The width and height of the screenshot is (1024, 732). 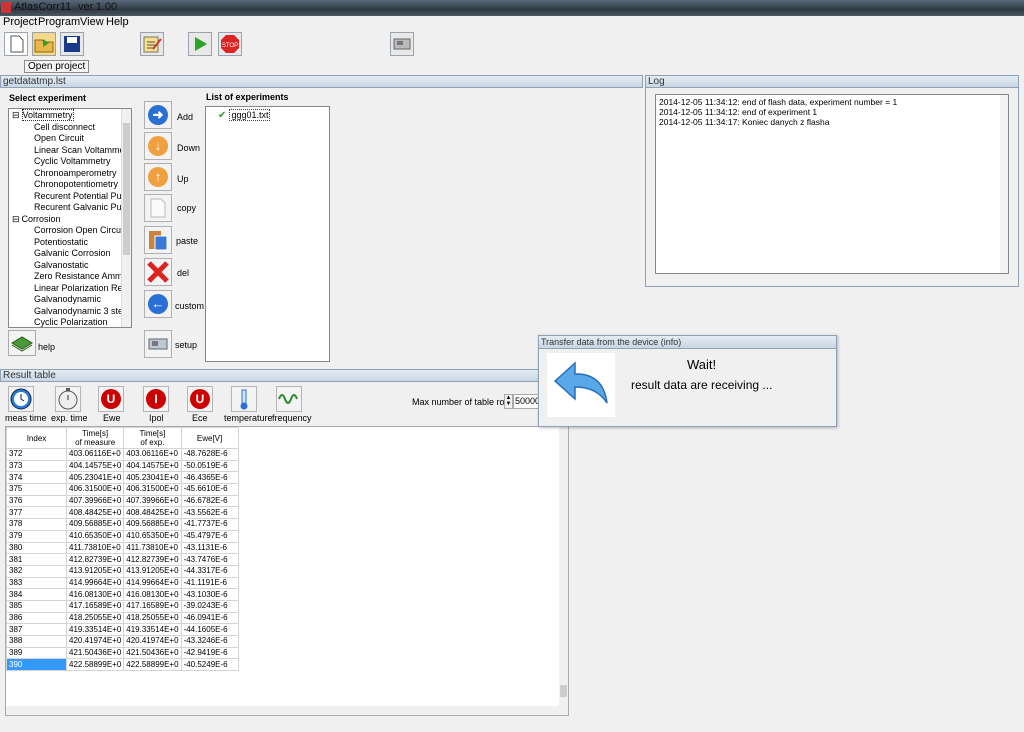 What do you see at coordinates (283, 710) in the screenshot?
I see `grid-horizontal-scrollbar` at bounding box center [283, 710].